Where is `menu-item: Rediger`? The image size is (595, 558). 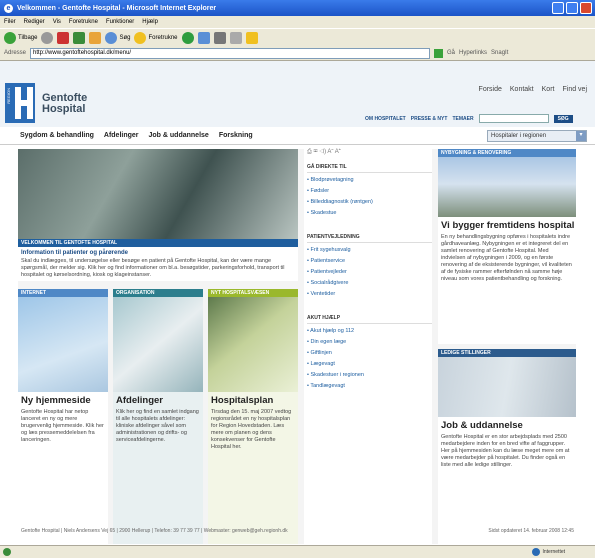
menu-item: Rediger is located at coordinates (34, 22).